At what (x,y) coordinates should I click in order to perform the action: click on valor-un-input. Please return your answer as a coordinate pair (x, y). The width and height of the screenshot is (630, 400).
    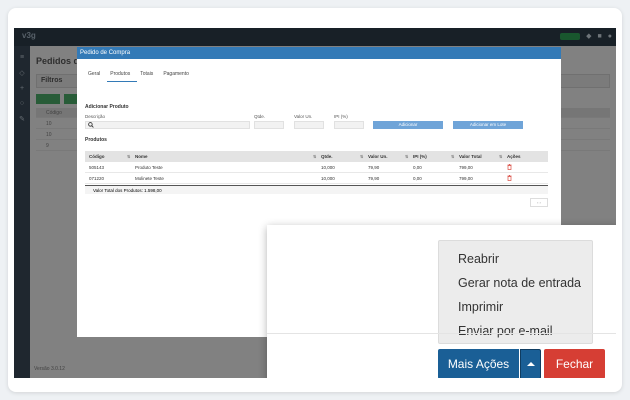
    Looking at the image, I should click on (309, 125).